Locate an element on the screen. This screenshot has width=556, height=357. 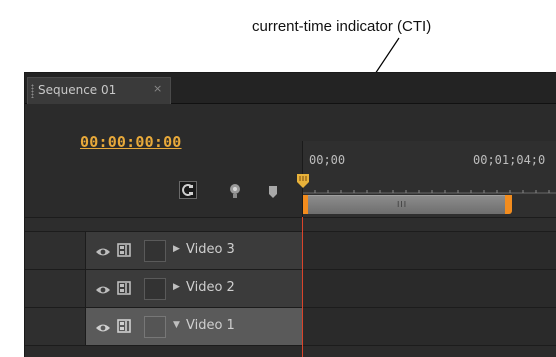
time-ruler: 00;00 00;01;04;0 III is located at coordinates (429, 179).